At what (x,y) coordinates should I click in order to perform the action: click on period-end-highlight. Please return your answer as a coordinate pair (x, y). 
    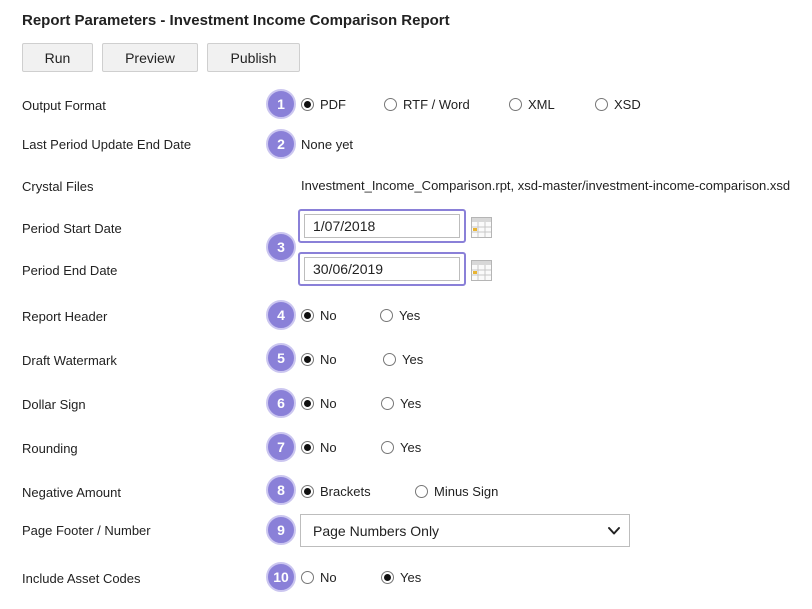
    Looking at the image, I should click on (382, 269).